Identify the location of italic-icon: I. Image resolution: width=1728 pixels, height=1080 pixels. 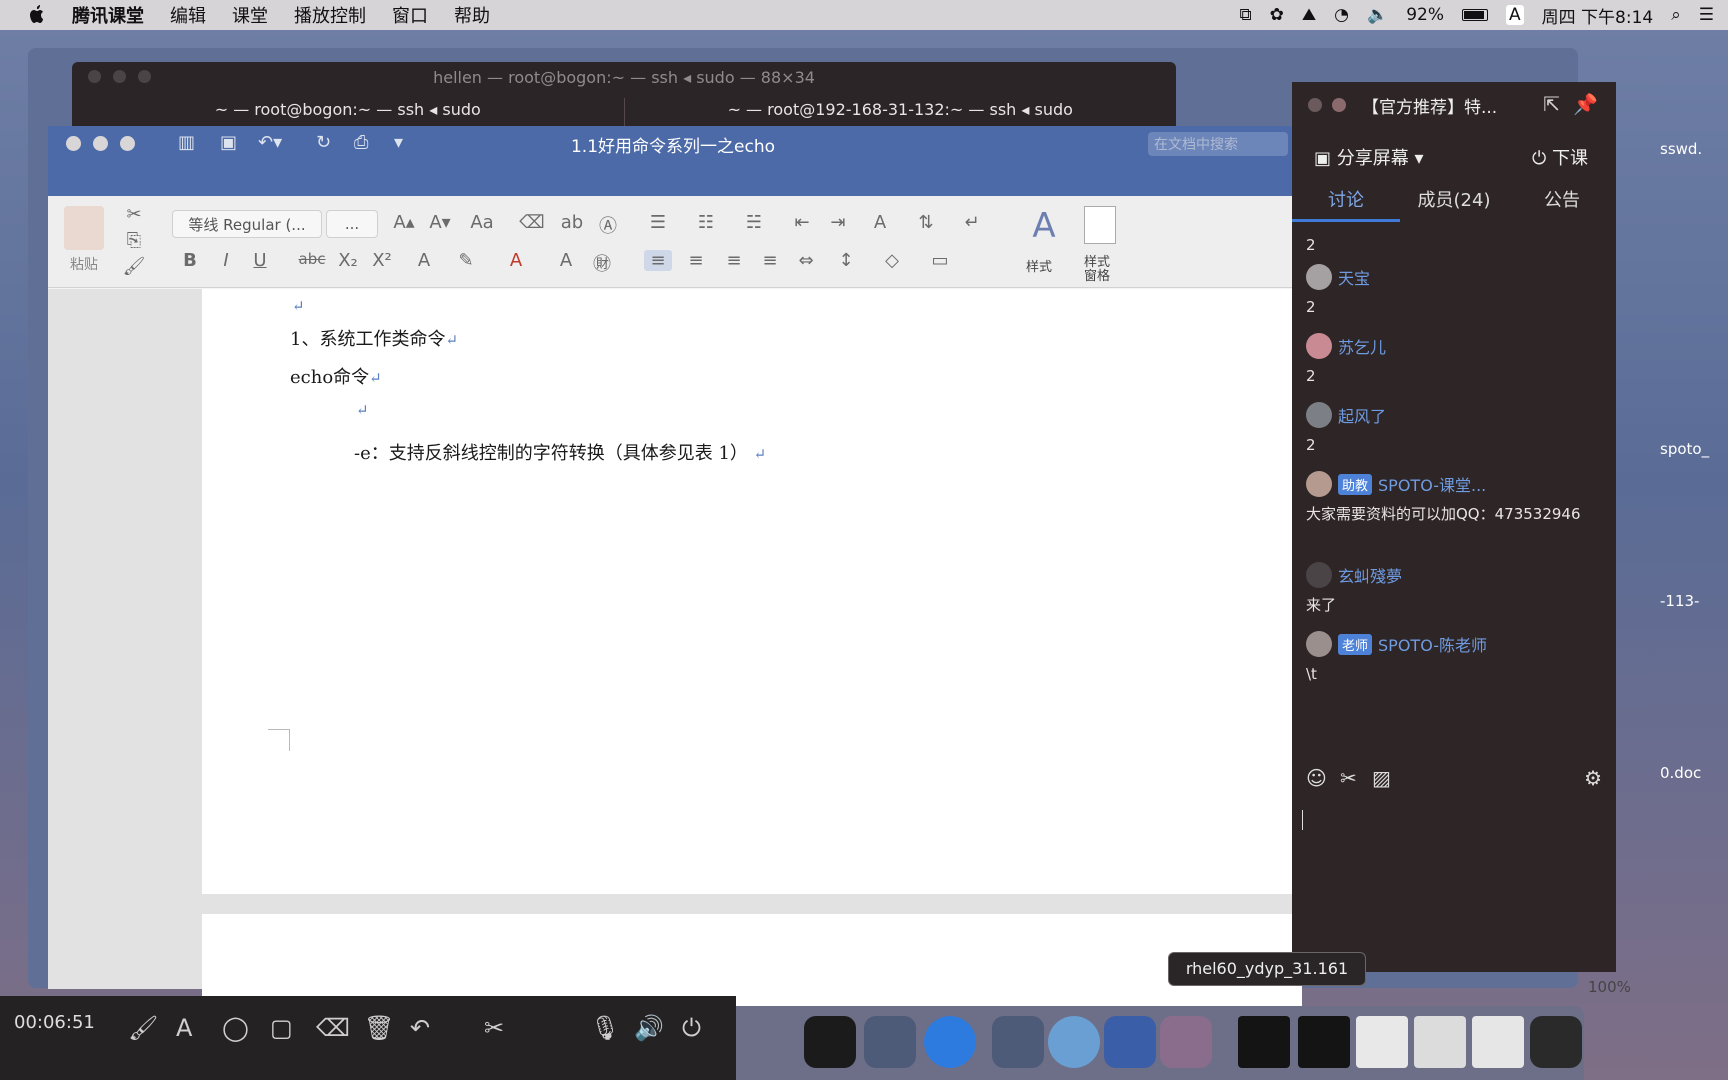
(226, 260).